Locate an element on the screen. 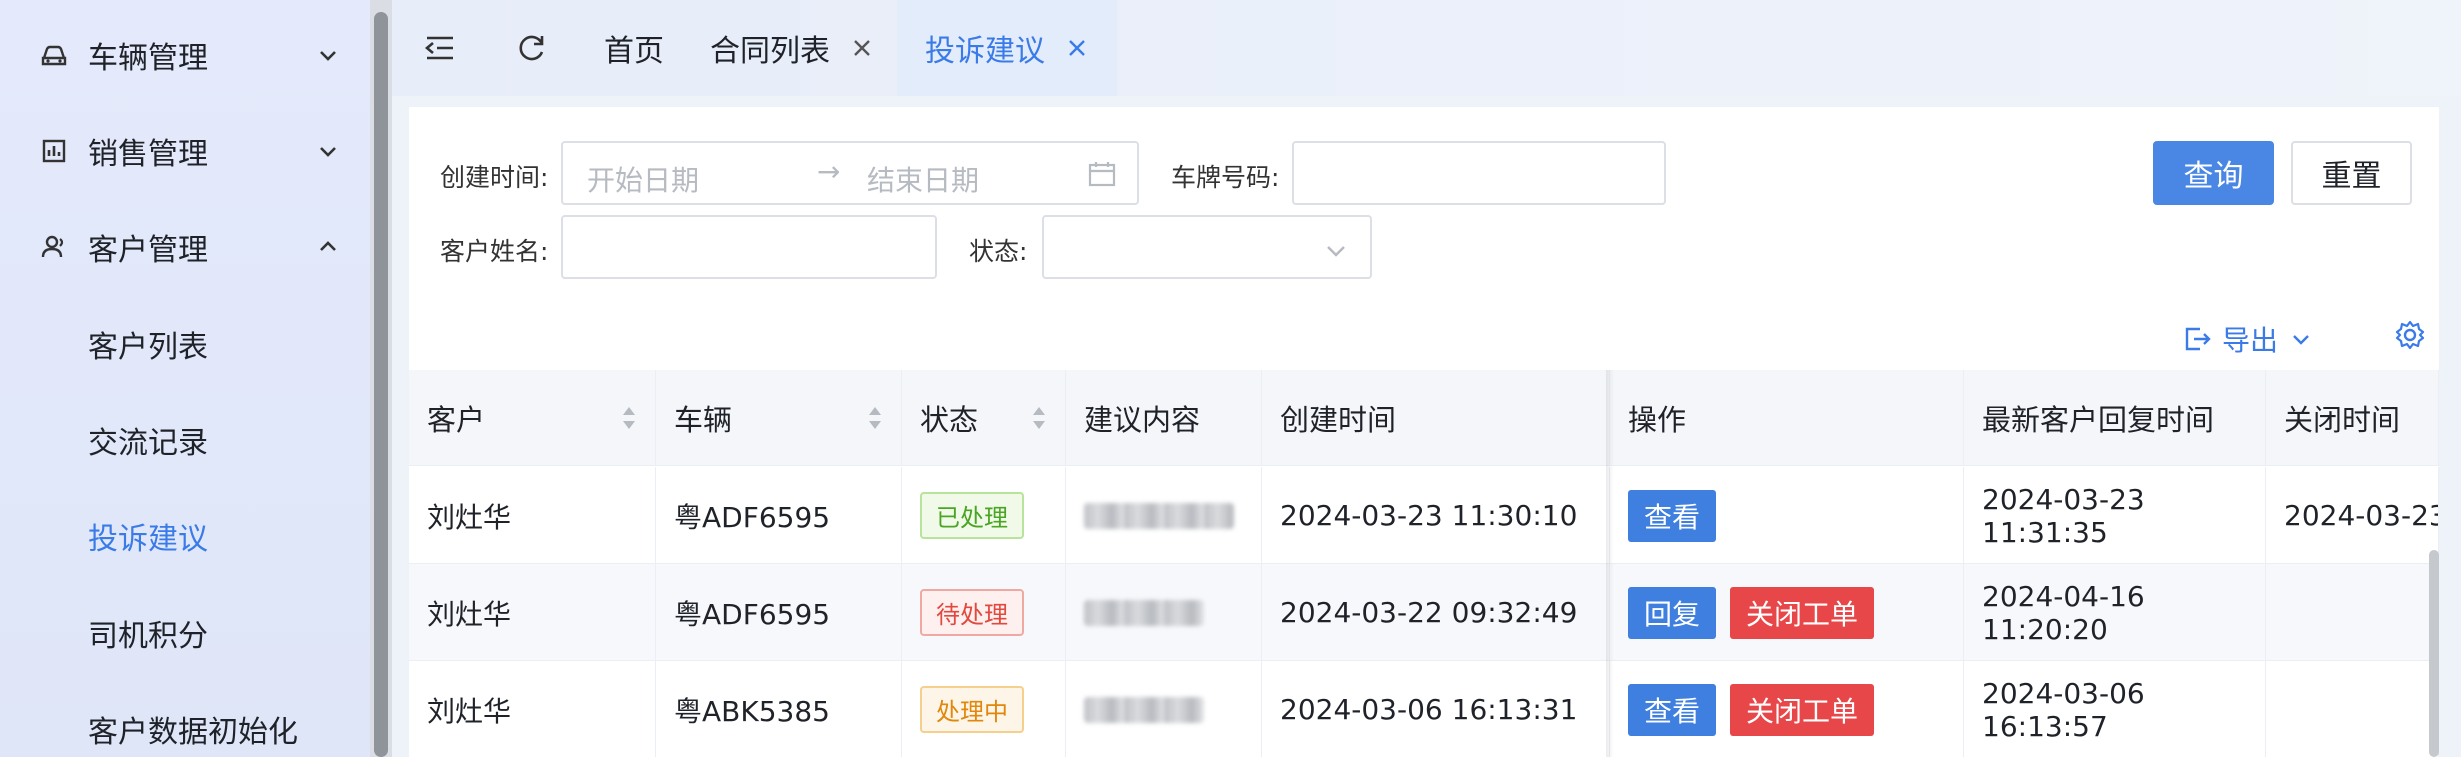 The width and height of the screenshot is (2461, 757). reset-button: 重置 is located at coordinates (2351, 173).